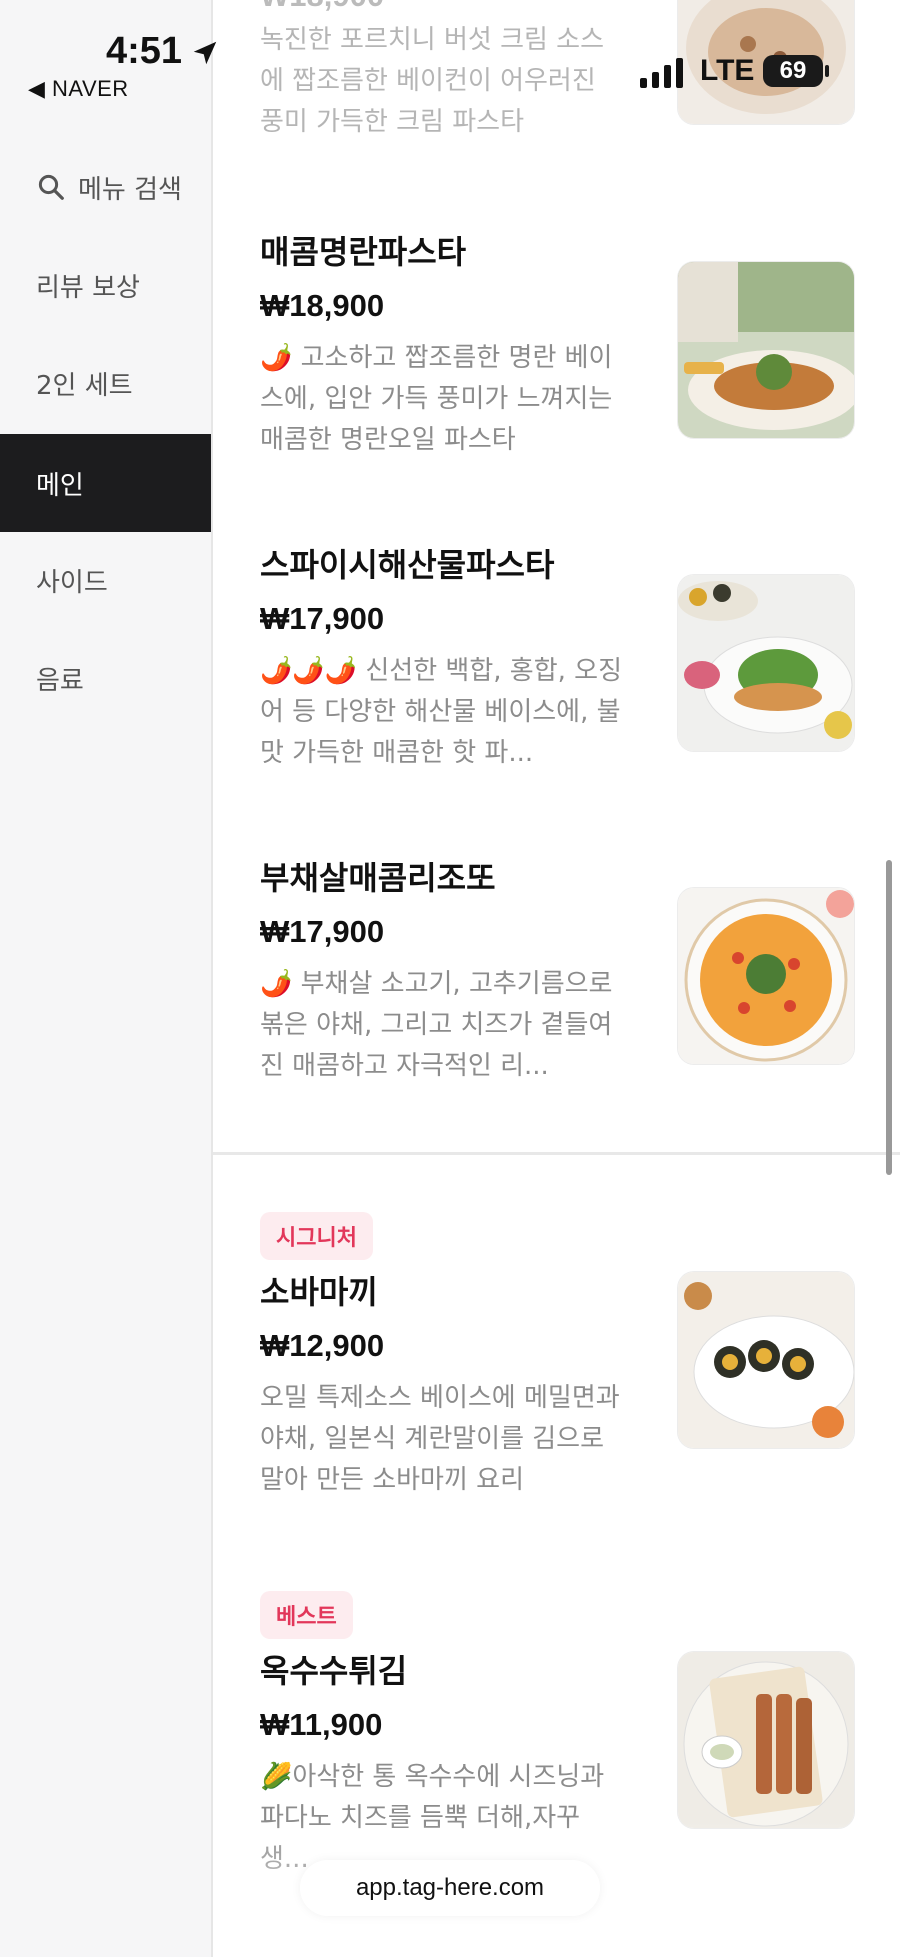 Image resolution: width=900 pixels, height=1957 pixels. Describe the element at coordinates (60, 485) in the screenshot. I see `sidebar-item-label: 메인` at that location.